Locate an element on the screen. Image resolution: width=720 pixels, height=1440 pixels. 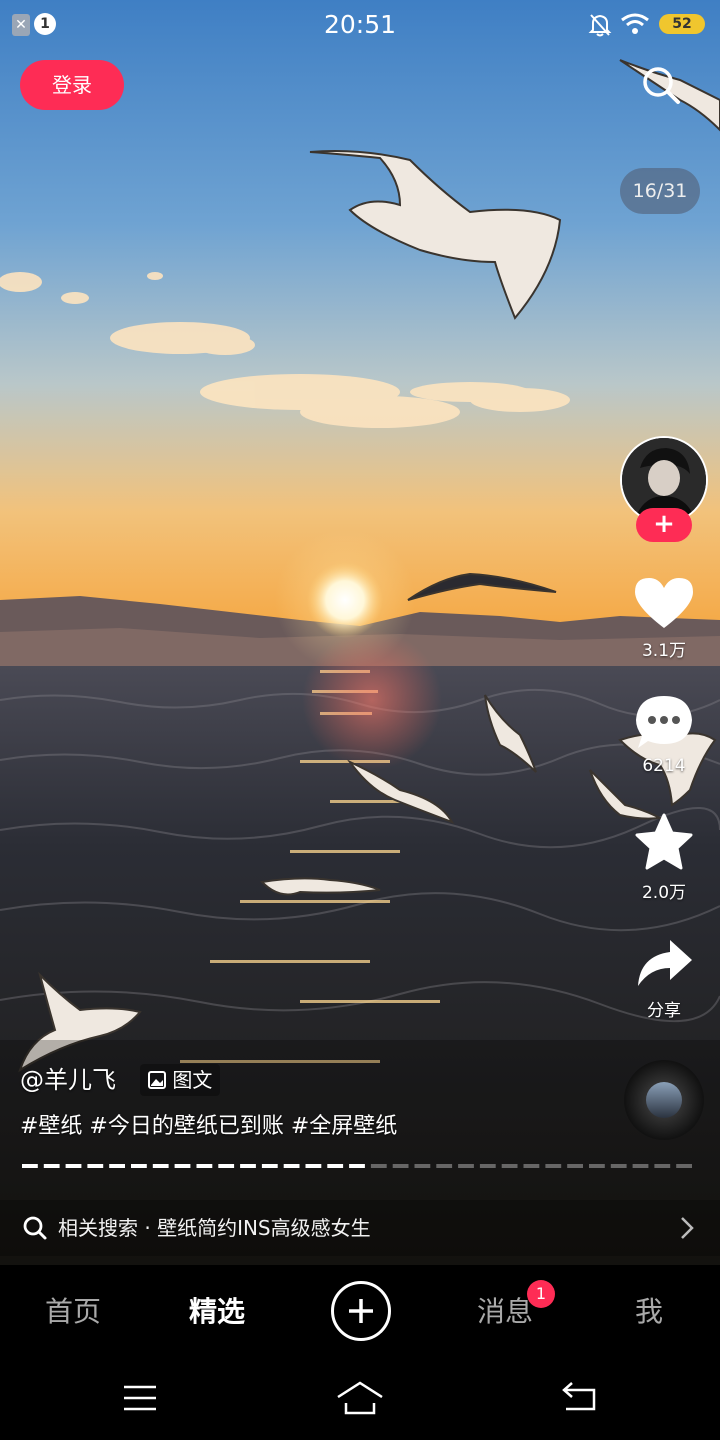
image-post-icon is located at coordinates (157, 1080).